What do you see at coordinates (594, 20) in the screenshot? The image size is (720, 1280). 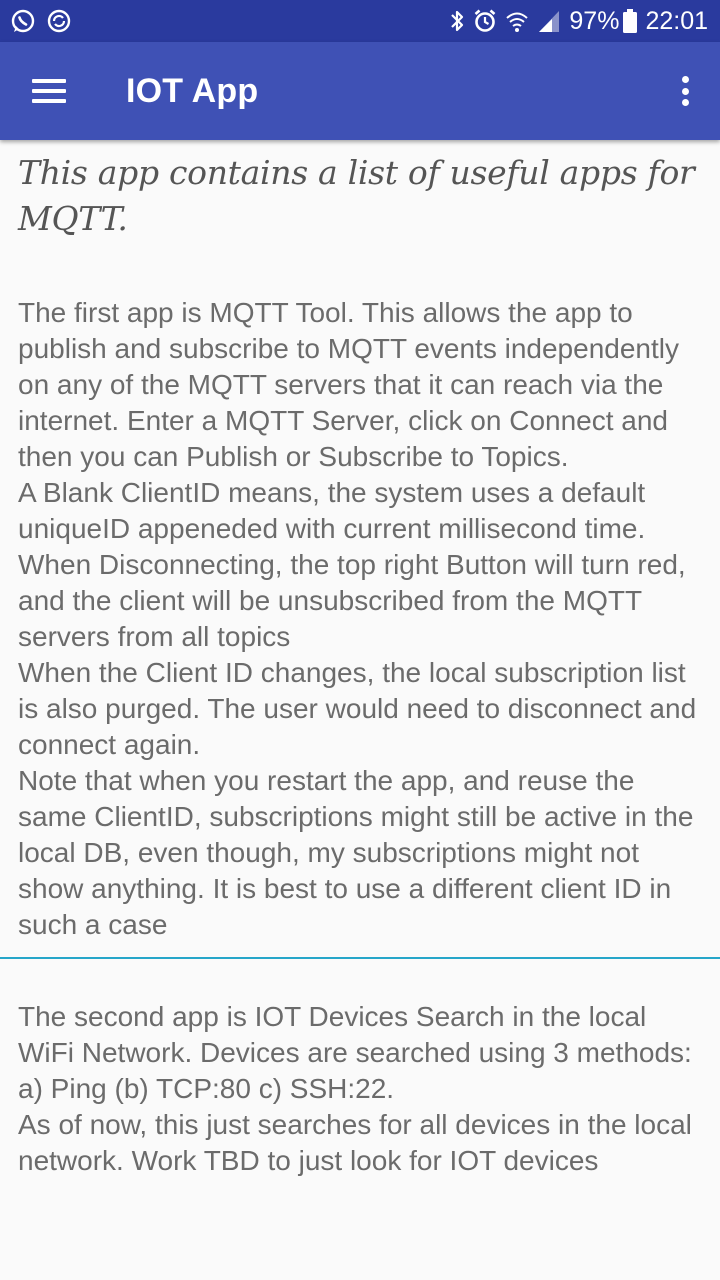 I see `battery-percent: 97%` at bounding box center [594, 20].